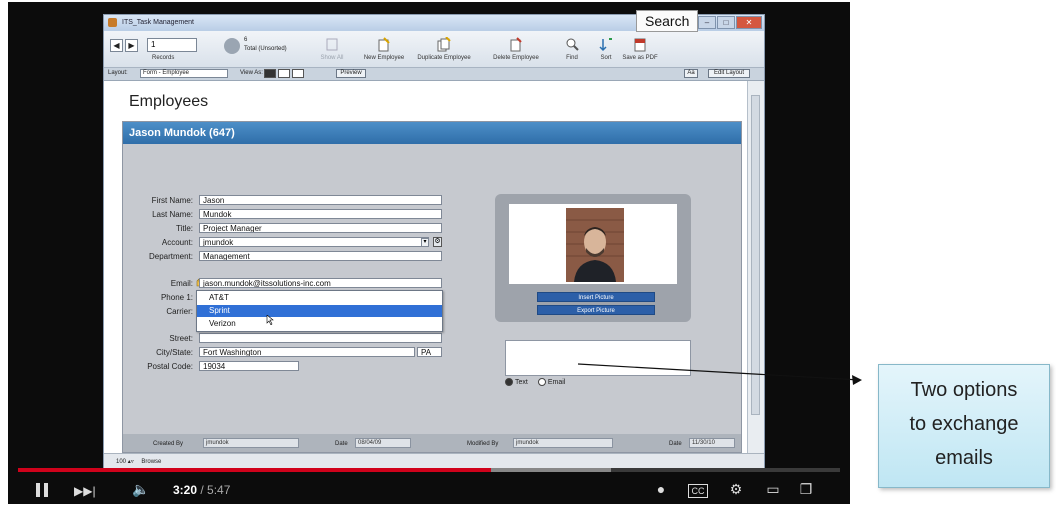  I want to click on modified-date-label: Date, so click(675, 444).